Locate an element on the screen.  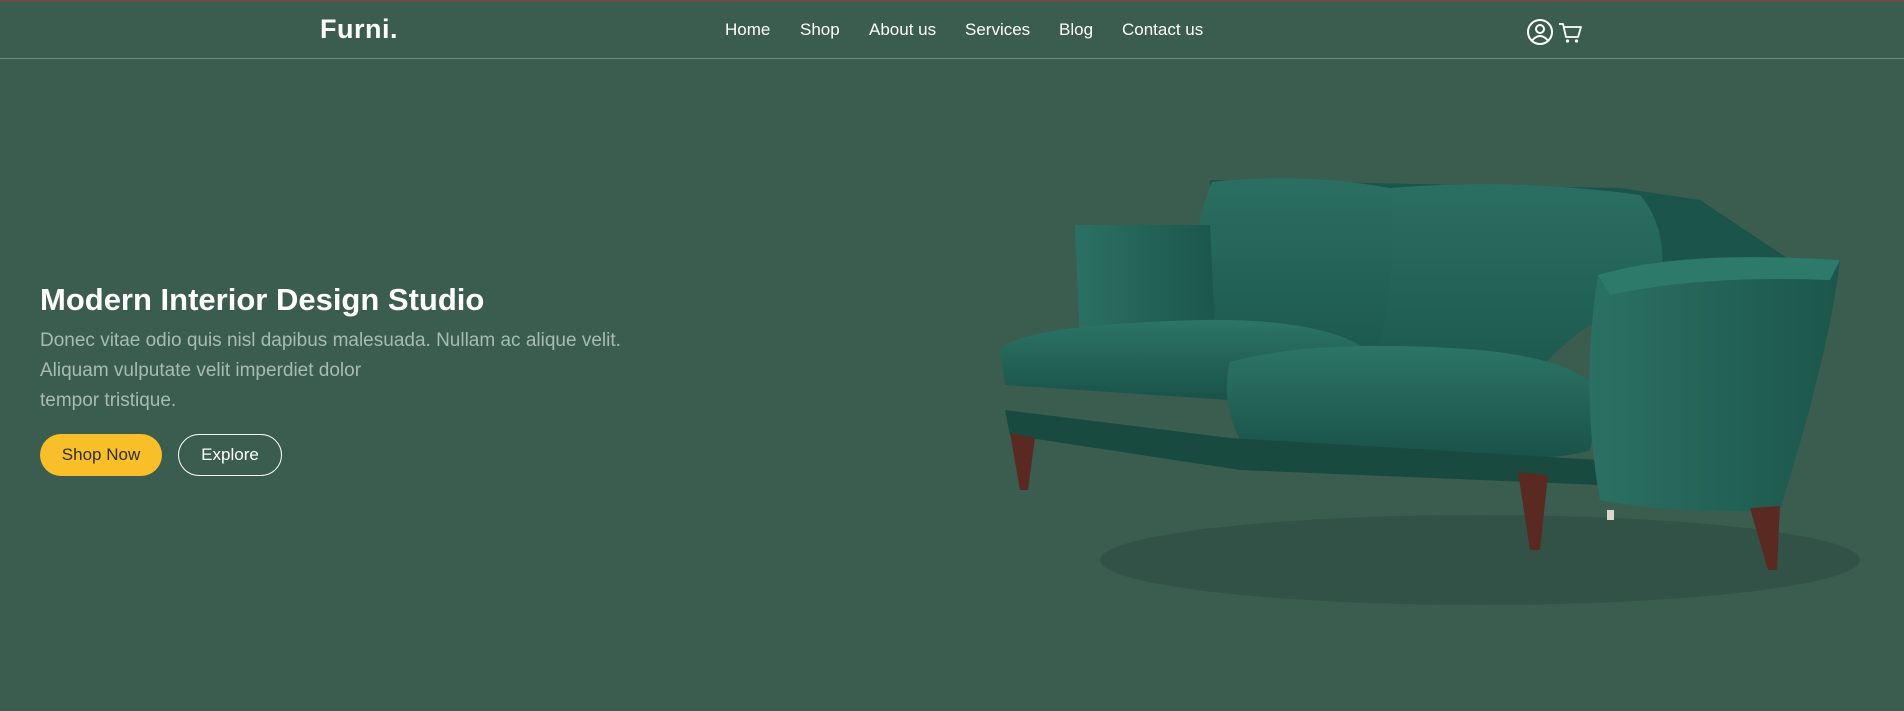
hero-title: Modern Interior Design Studio is located at coordinates (262, 299).